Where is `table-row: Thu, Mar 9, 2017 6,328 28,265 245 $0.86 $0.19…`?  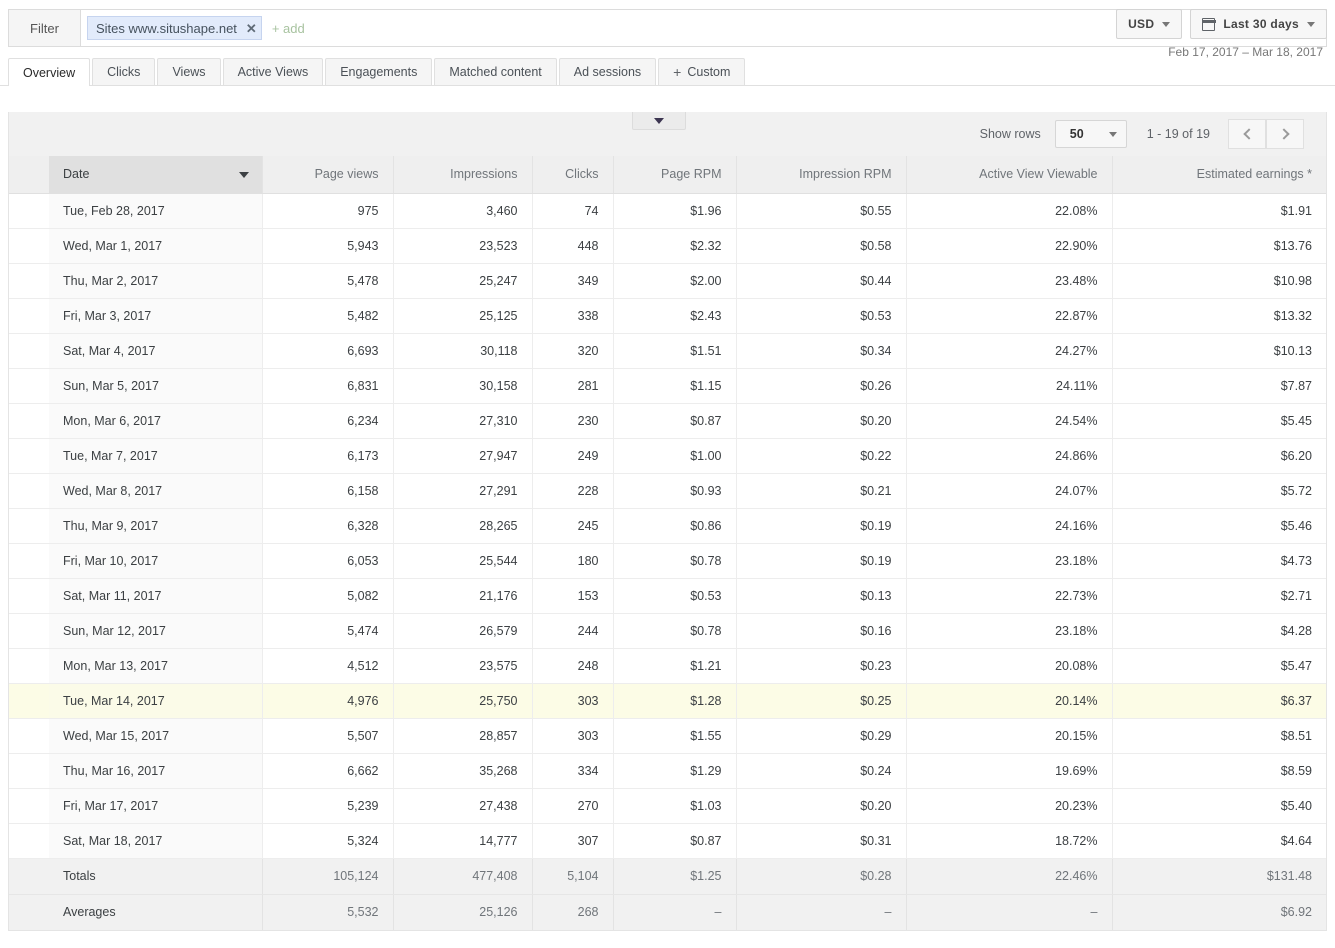 table-row: Thu, Mar 9, 2017 6,328 28,265 245 $0.86 $0.19… is located at coordinates (667, 526).